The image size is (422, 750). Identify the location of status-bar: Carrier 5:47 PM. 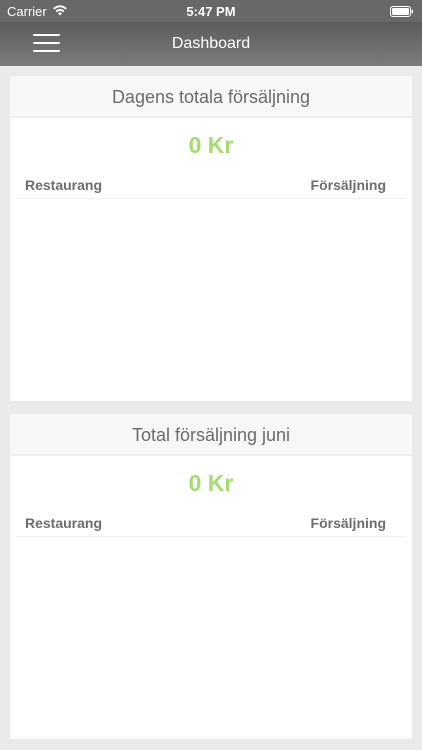
(211, 11).